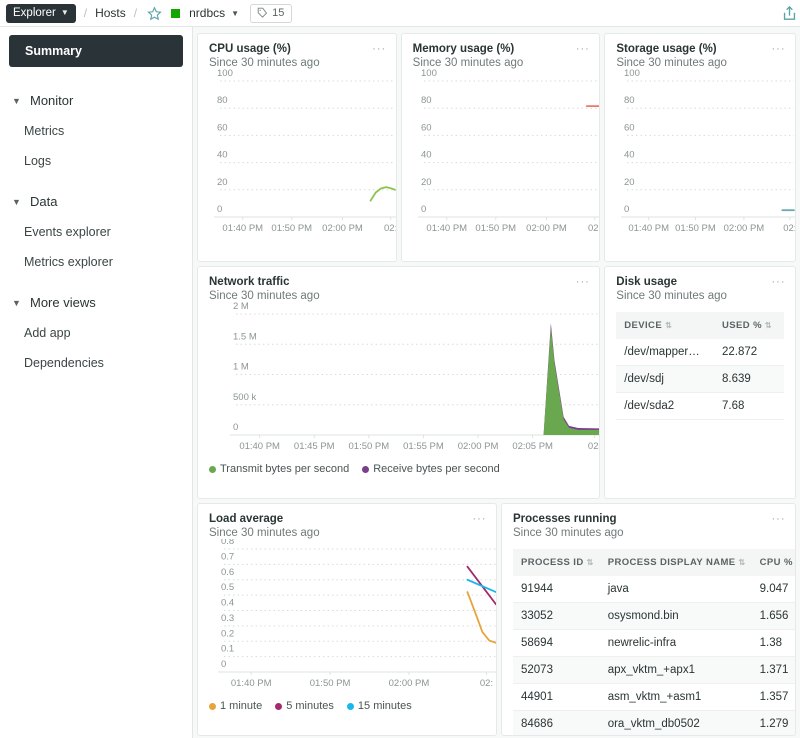 The height and width of the screenshot is (738, 800). What do you see at coordinates (773, 616) in the screenshot?
I see `table-cell: 1.656` at bounding box center [773, 616].